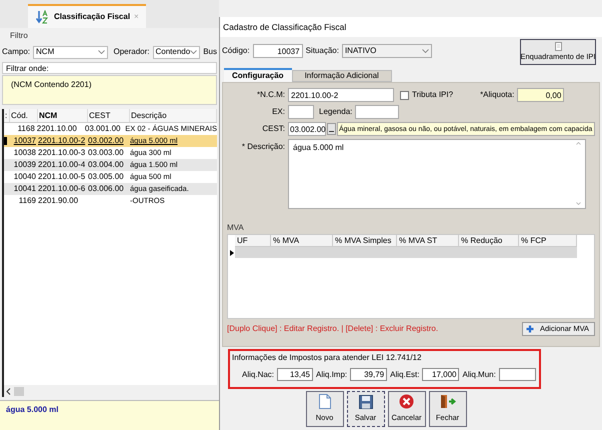  I want to click on field-label: *N.C.M:, so click(270, 95).